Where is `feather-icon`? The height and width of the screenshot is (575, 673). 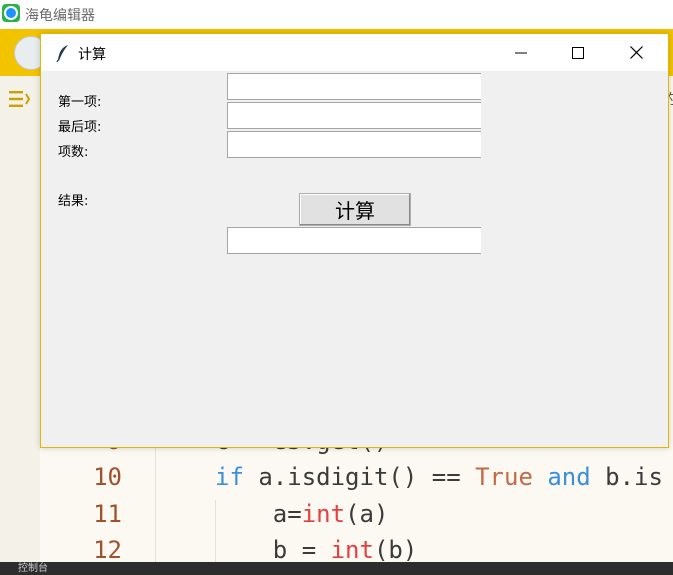 feather-icon is located at coordinates (62, 53).